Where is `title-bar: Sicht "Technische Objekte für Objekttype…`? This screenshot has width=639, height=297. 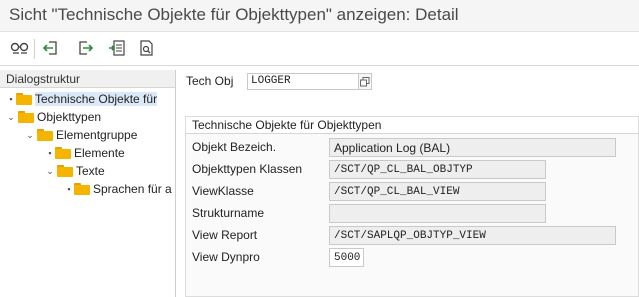 title-bar: Sicht "Technische Objekte für Objekttype… is located at coordinates (319, 16).